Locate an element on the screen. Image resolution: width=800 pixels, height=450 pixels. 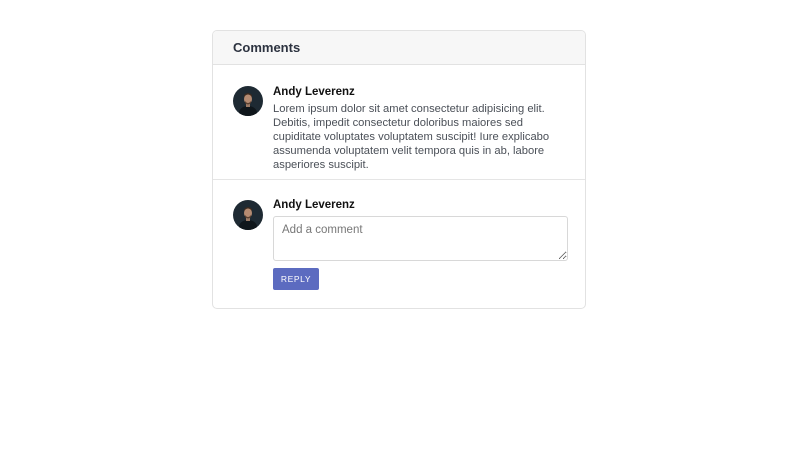
card-header: Comments is located at coordinates (399, 48).